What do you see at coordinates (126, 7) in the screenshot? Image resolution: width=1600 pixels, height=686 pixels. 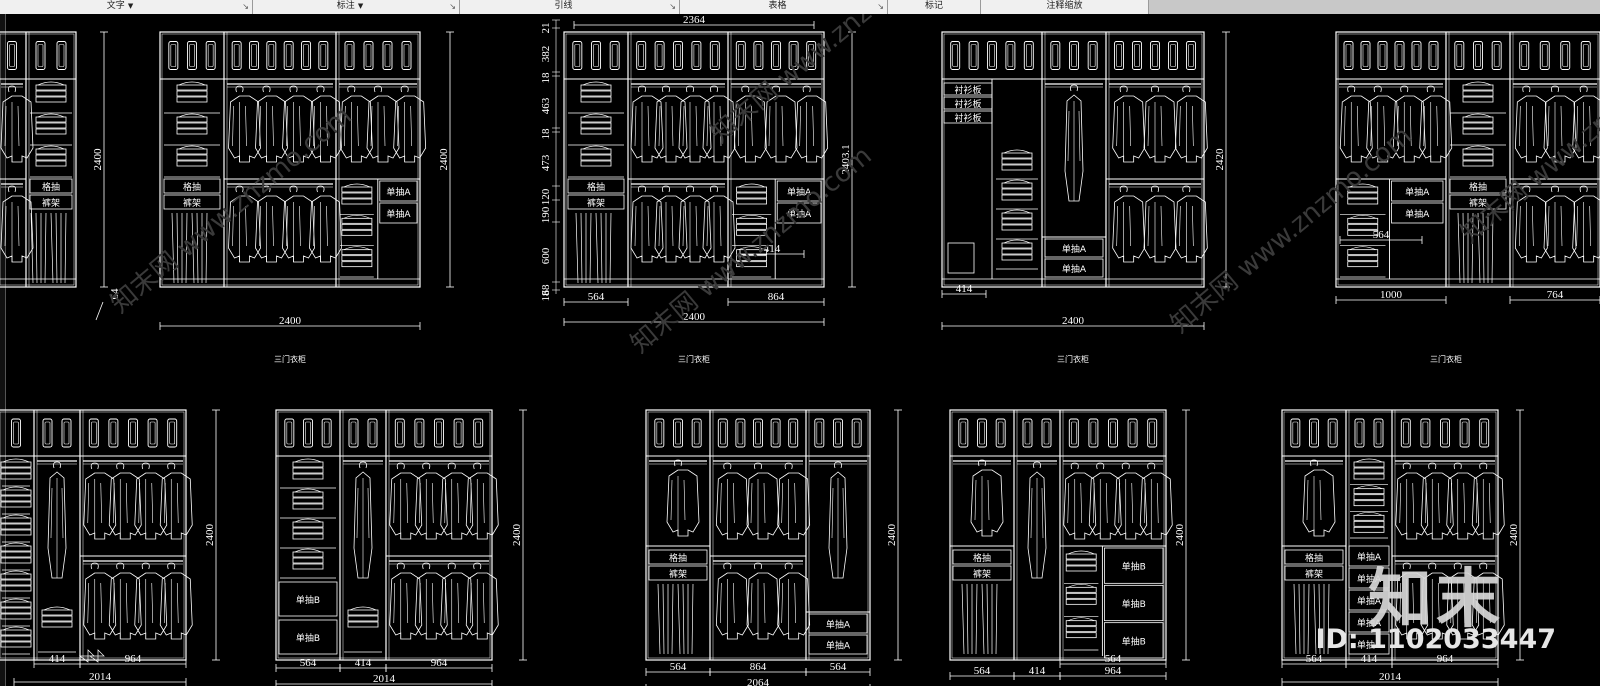 I see `ribbon-panel-text: 文字 ▼ ↘` at bounding box center [126, 7].